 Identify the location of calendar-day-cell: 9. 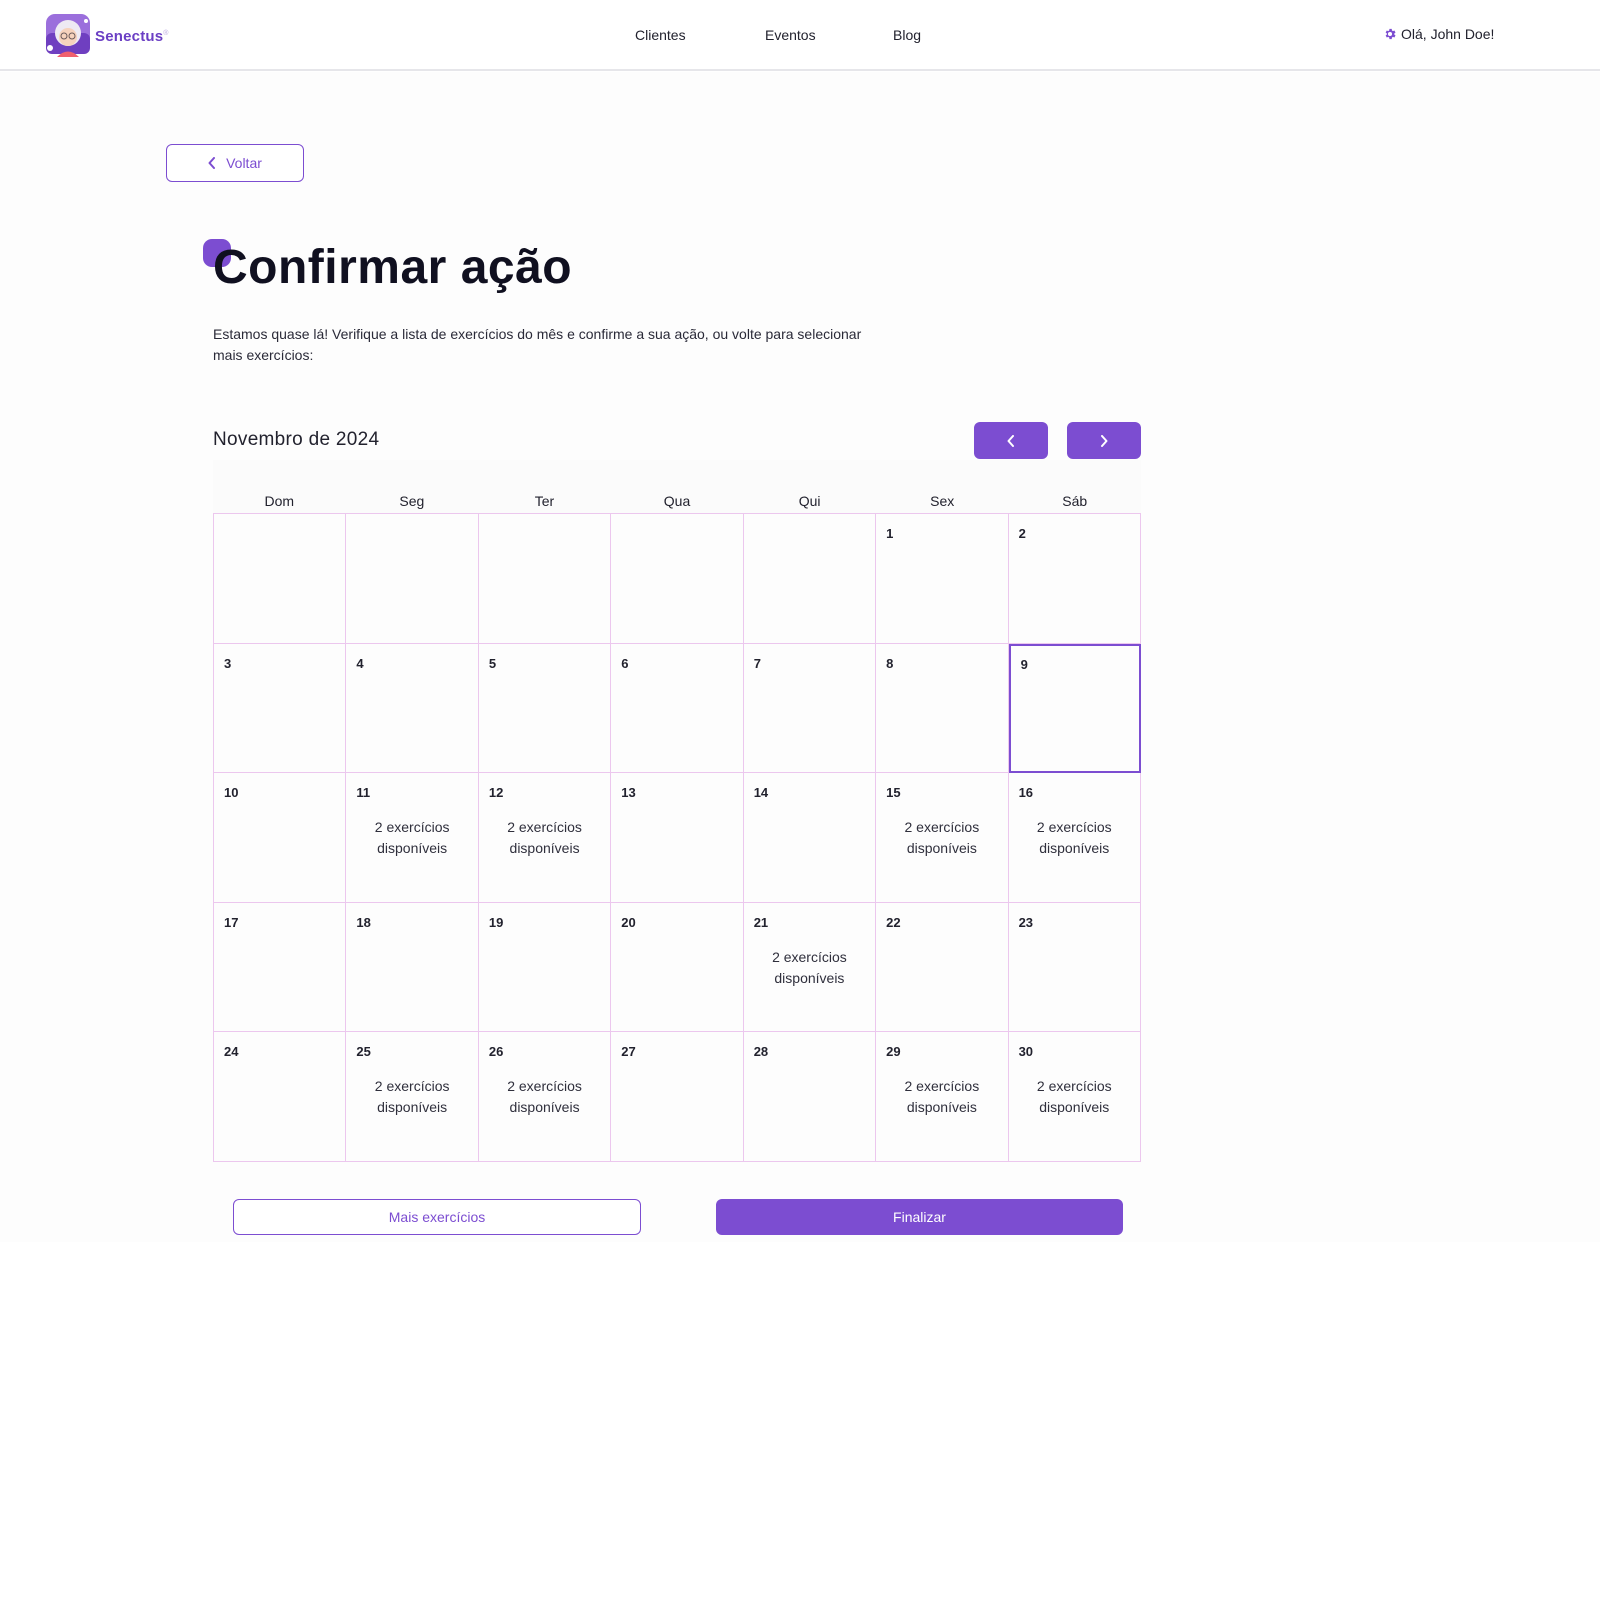
(1074, 708).